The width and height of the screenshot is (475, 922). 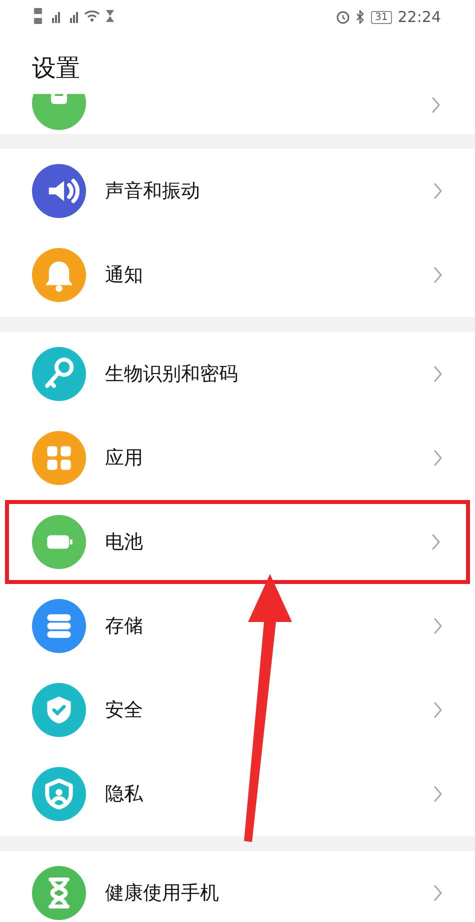 I want to click on item-label: 声音和振动, so click(x=153, y=191).